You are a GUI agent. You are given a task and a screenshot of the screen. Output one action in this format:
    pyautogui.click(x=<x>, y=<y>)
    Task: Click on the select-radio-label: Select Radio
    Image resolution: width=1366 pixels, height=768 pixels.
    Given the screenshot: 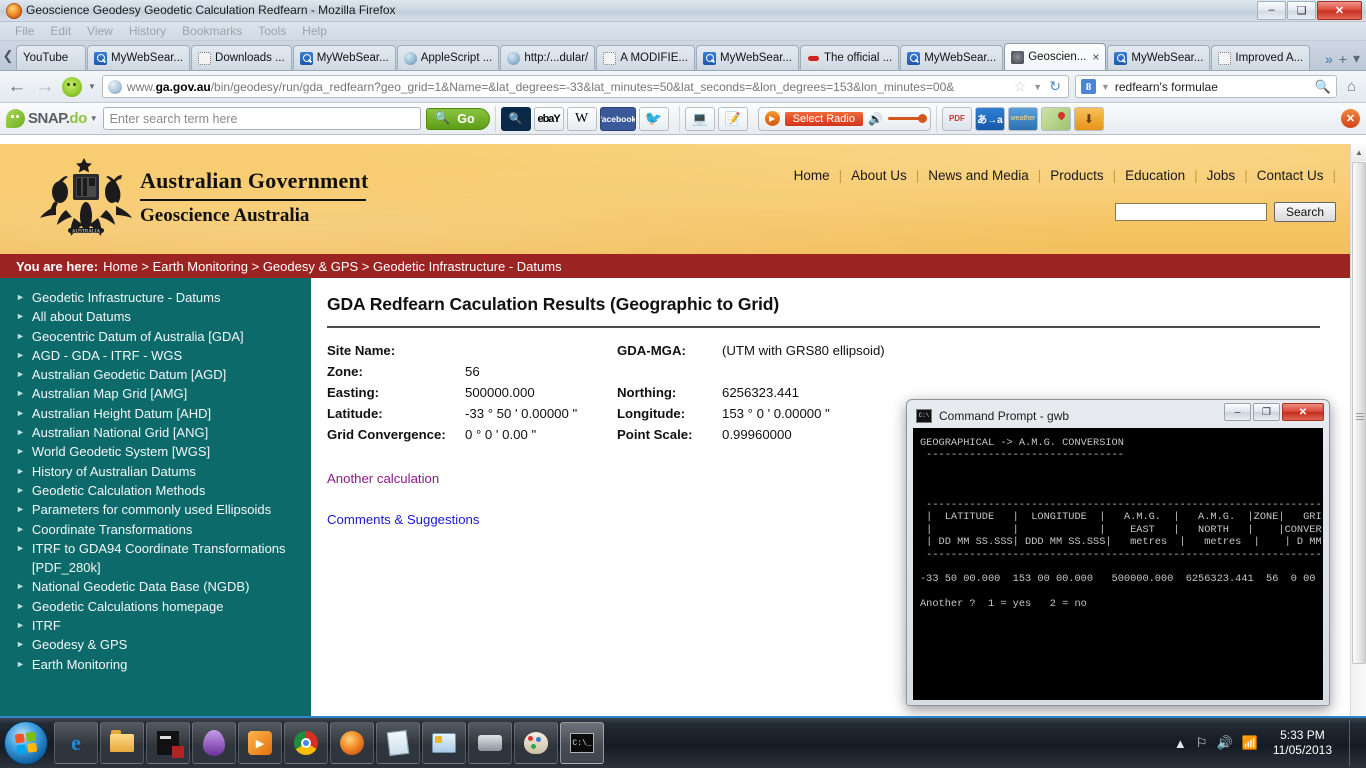 What is the action you would take?
    pyautogui.click(x=823, y=118)
    